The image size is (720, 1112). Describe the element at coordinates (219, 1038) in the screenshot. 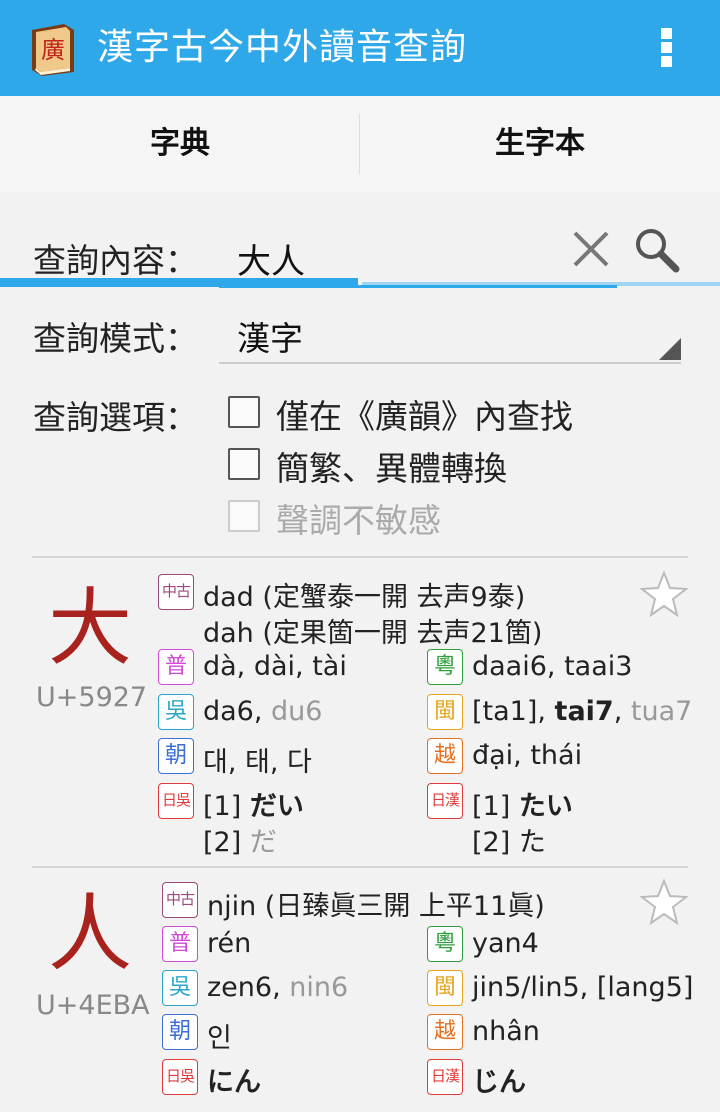

I see `korean-reading: 인` at that location.